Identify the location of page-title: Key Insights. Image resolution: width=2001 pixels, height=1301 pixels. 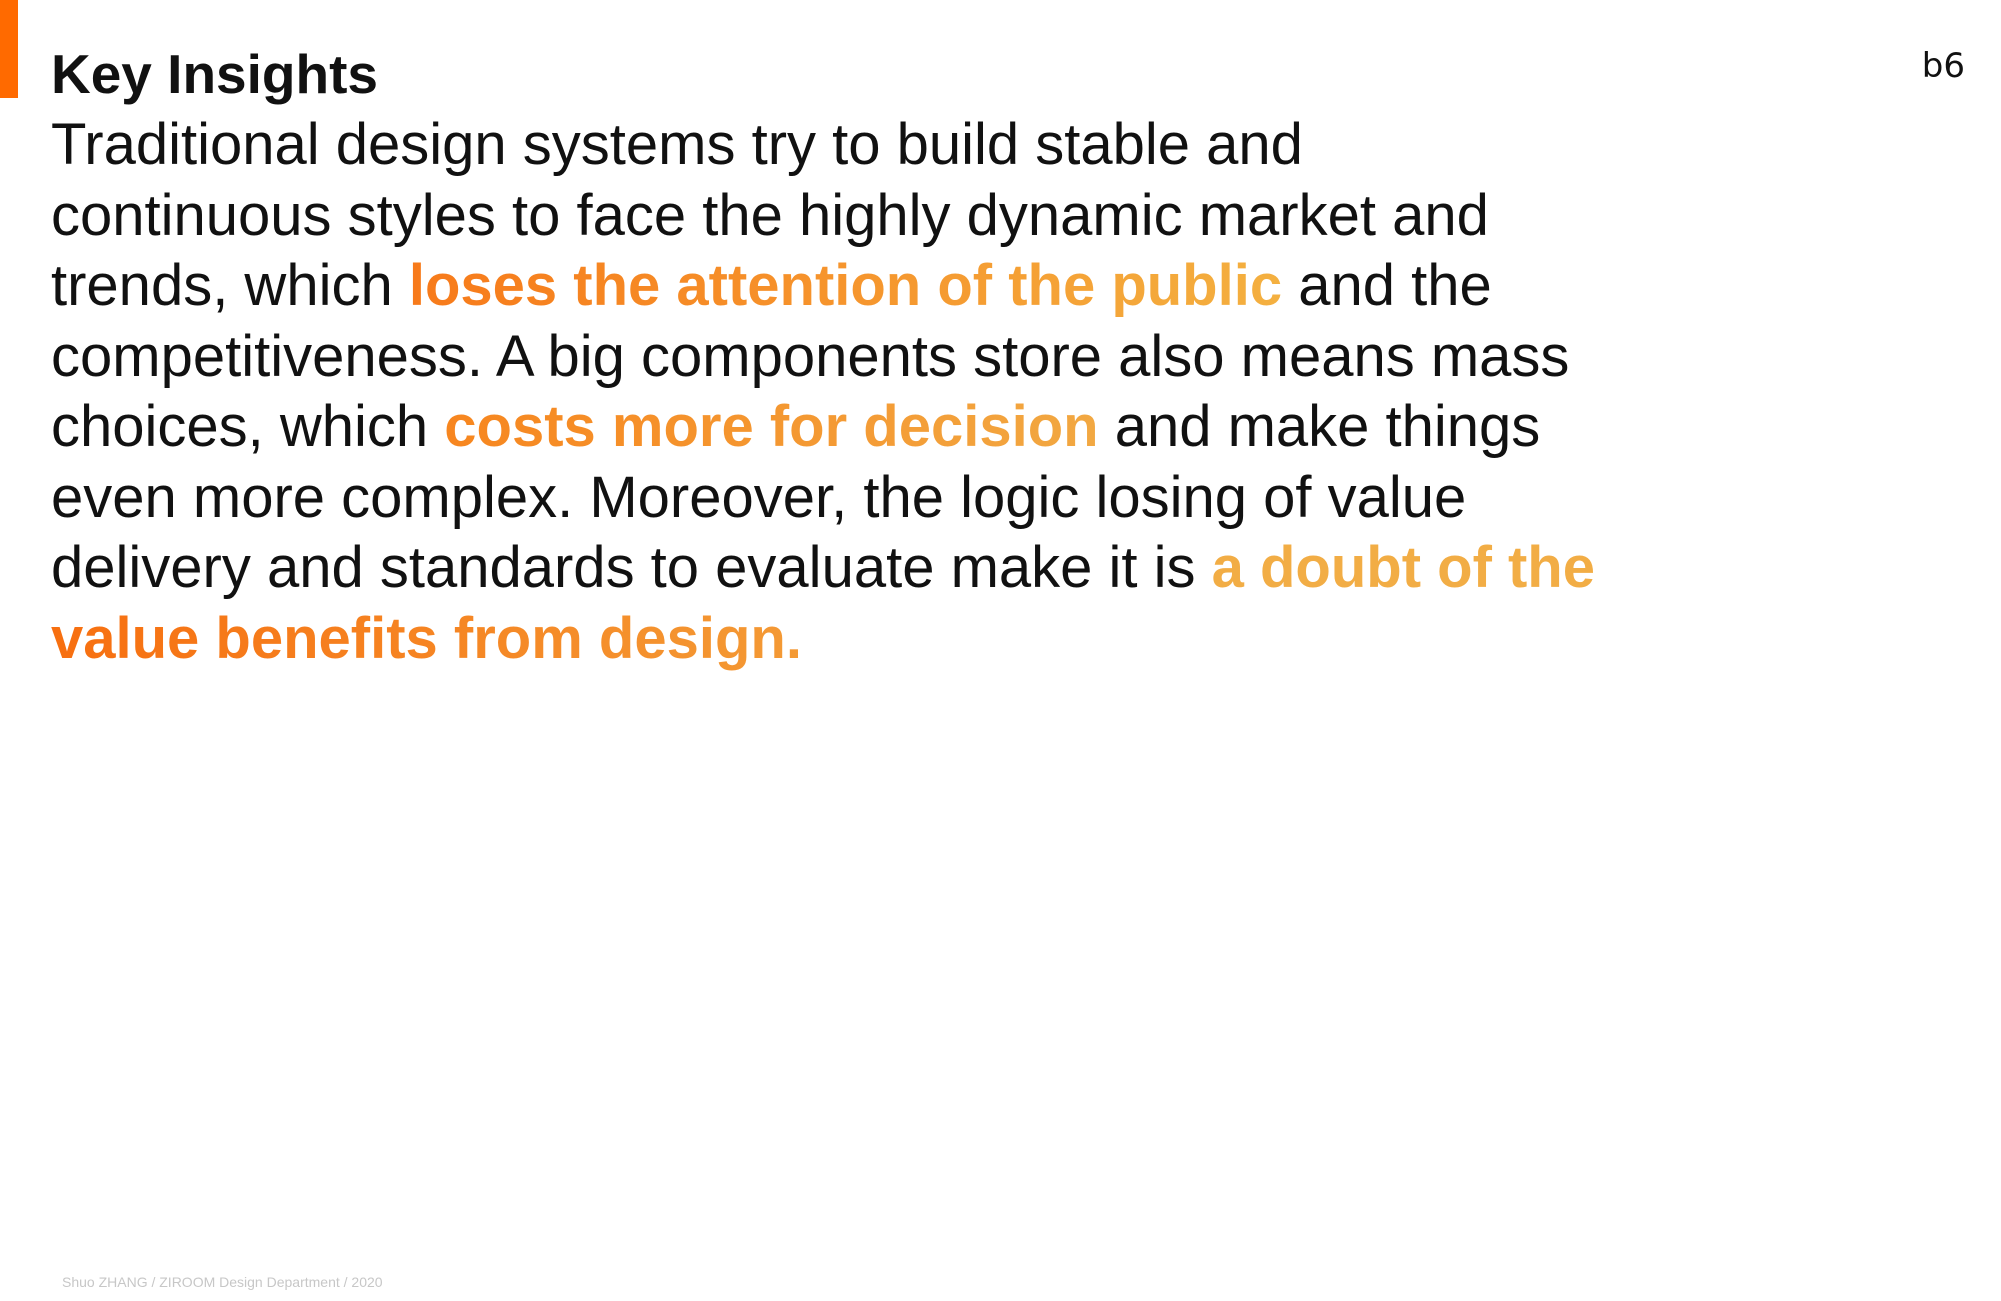
(215, 74).